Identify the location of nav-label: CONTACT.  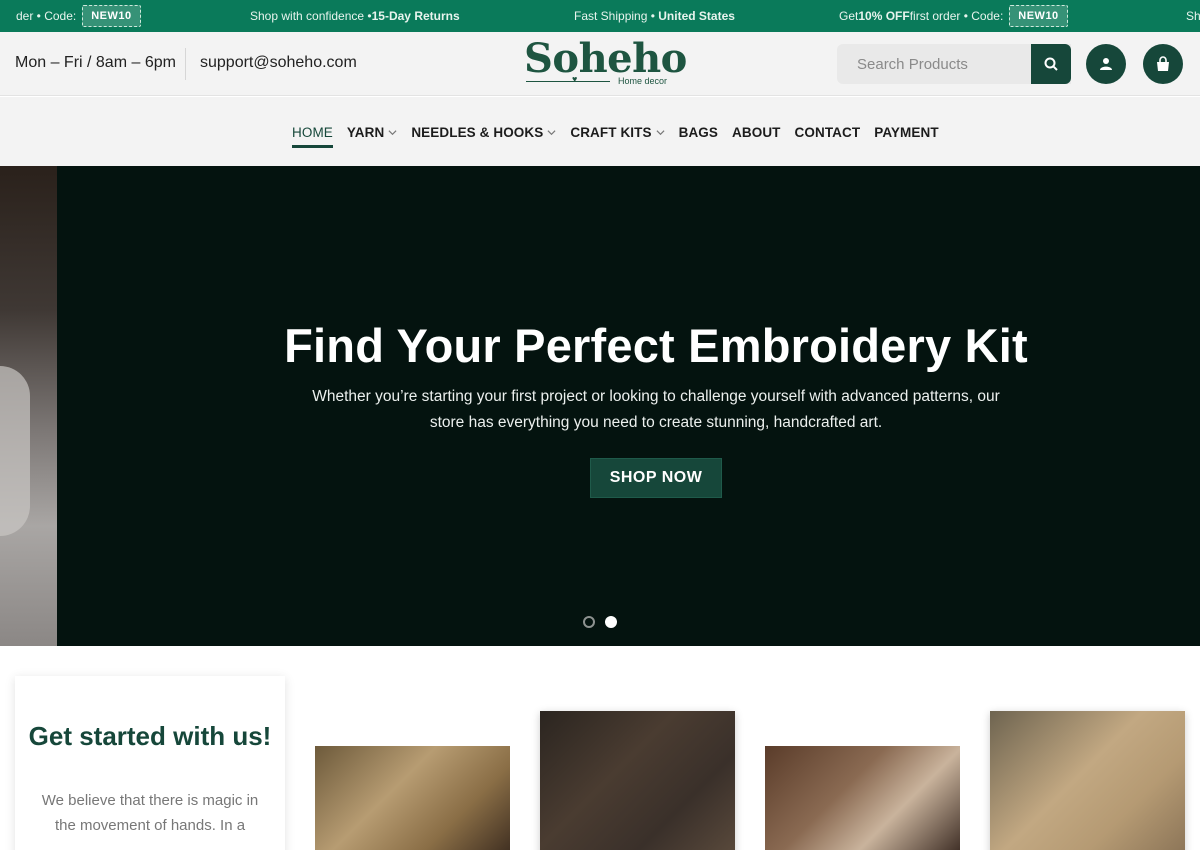
(827, 132).